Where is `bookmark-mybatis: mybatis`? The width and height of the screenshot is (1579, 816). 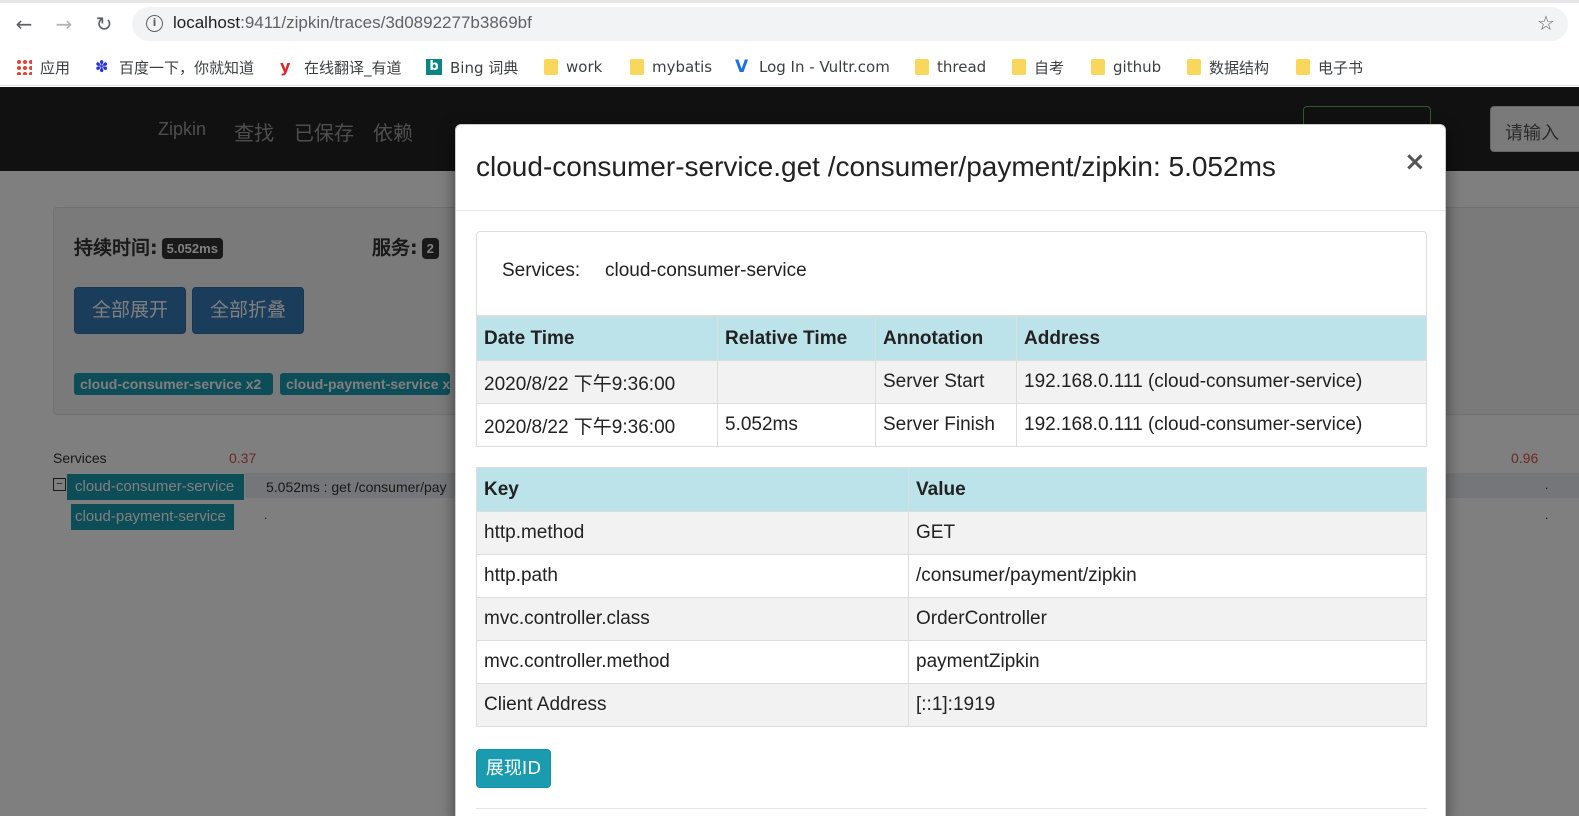 bookmark-mybatis: mybatis is located at coordinates (671, 67).